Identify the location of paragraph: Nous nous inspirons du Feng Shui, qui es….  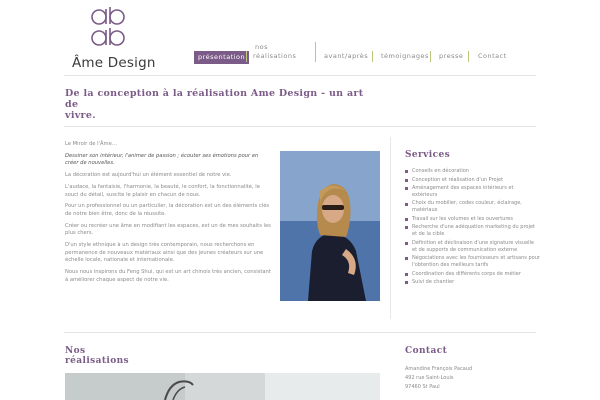
(168, 276).